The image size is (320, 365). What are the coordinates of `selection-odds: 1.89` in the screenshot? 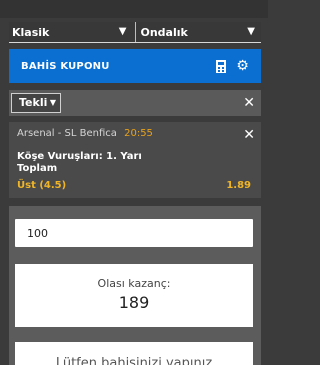 It's located at (238, 185).